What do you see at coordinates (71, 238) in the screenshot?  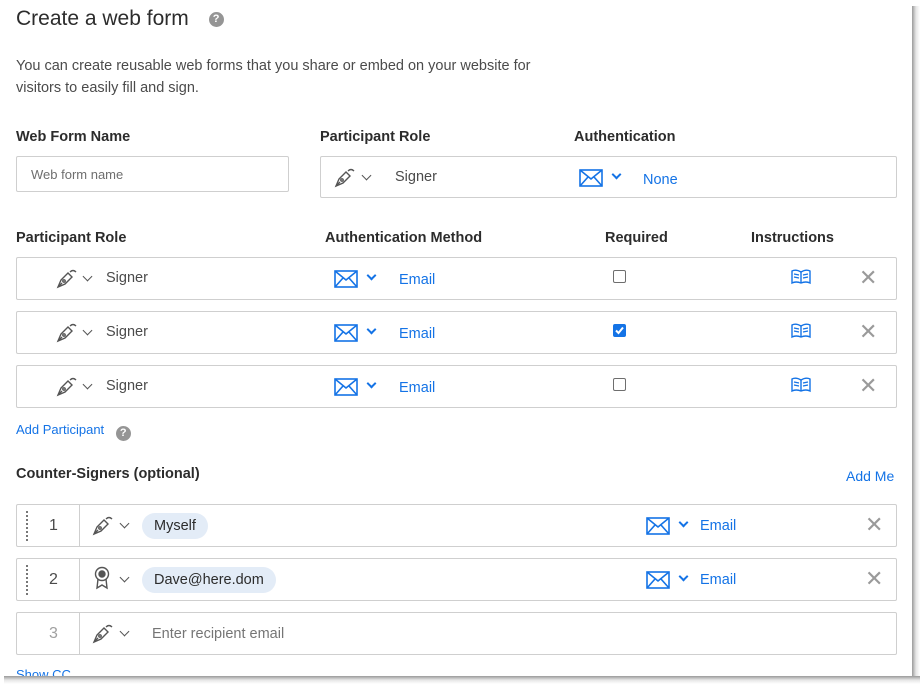 I see `col-participant-role: Participant Role` at bounding box center [71, 238].